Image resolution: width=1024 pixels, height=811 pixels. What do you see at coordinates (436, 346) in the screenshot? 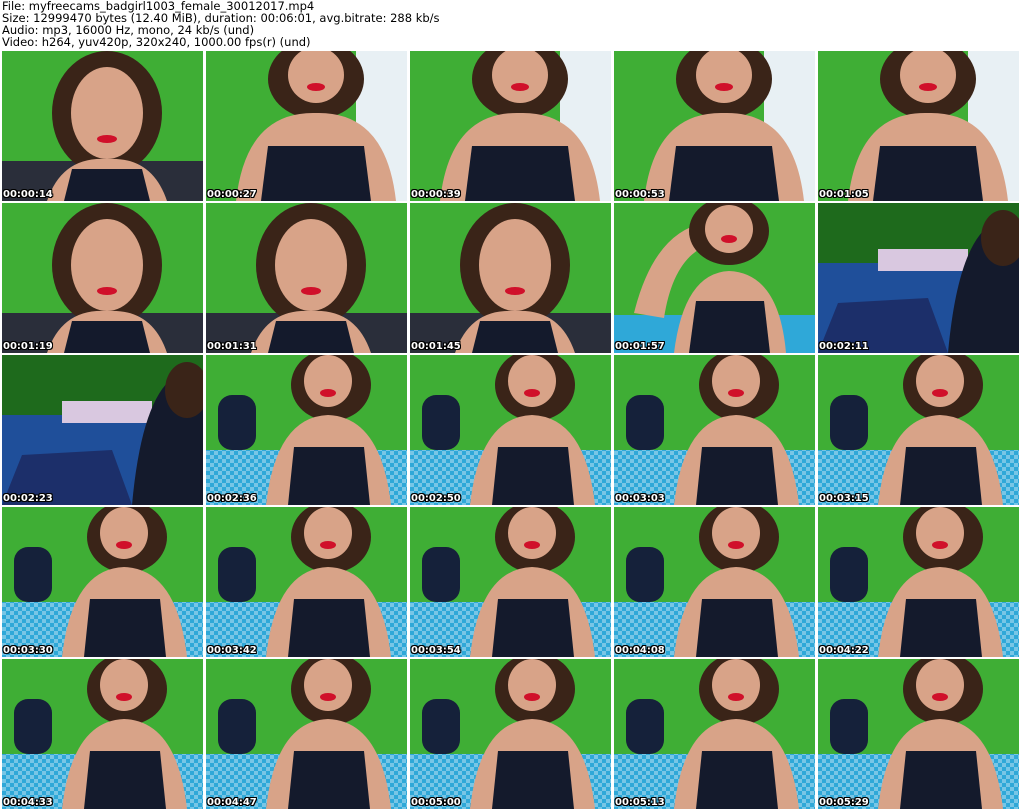
I see `thumbnail-timestamp: 00:01:45` at bounding box center [436, 346].